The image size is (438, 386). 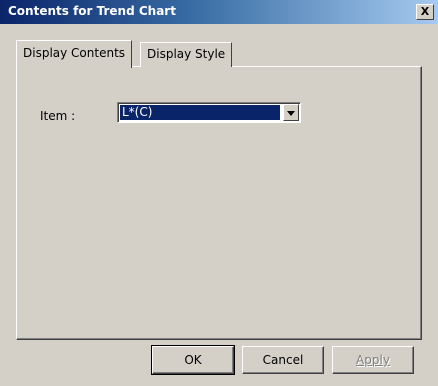 What do you see at coordinates (283, 360) in the screenshot?
I see `cancel-button: Cancel` at bounding box center [283, 360].